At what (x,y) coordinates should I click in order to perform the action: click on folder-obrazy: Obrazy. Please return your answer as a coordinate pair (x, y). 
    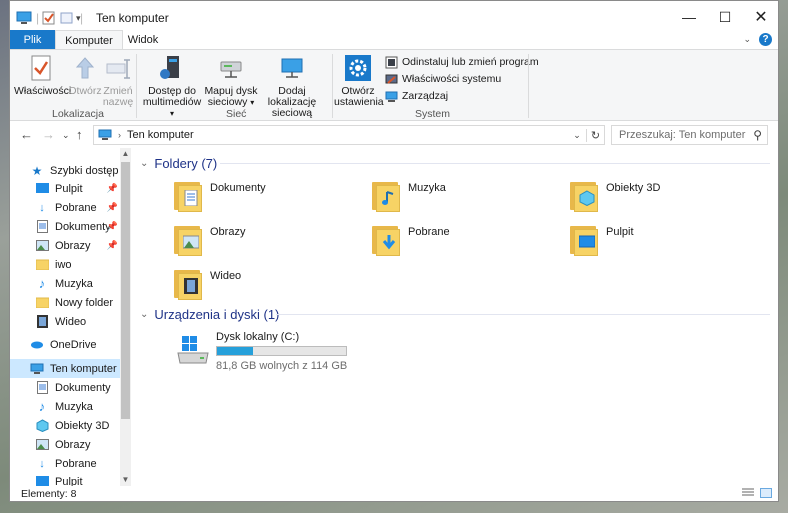
    Looking at the image, I should click on (269, 242).